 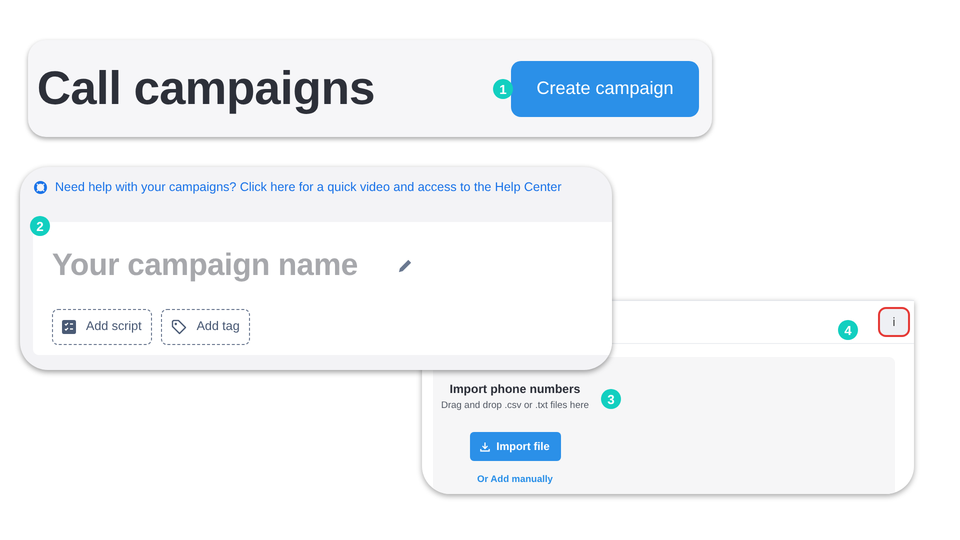 I want to click on pencil-icon, so click(x=405, y=265).